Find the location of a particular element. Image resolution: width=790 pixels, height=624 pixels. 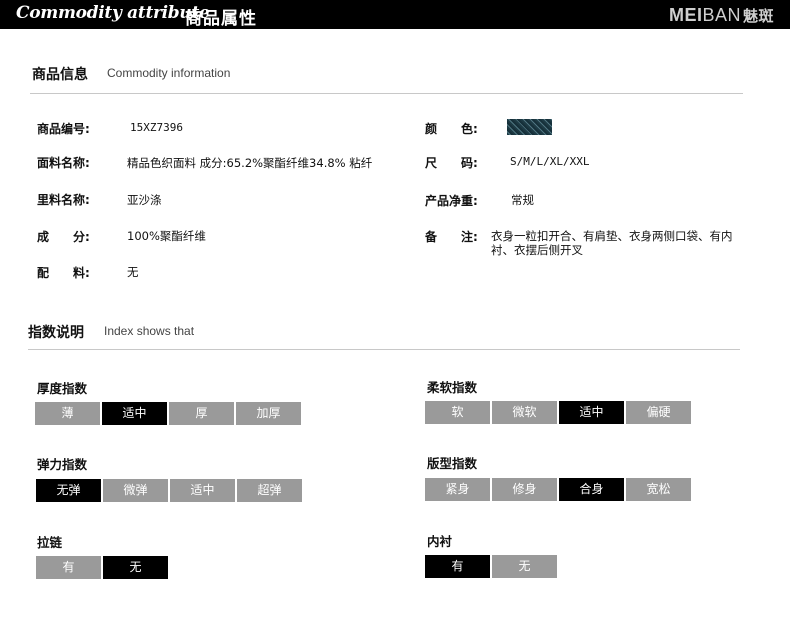

index-option: 宽松 is located at coordinates (658, 489).